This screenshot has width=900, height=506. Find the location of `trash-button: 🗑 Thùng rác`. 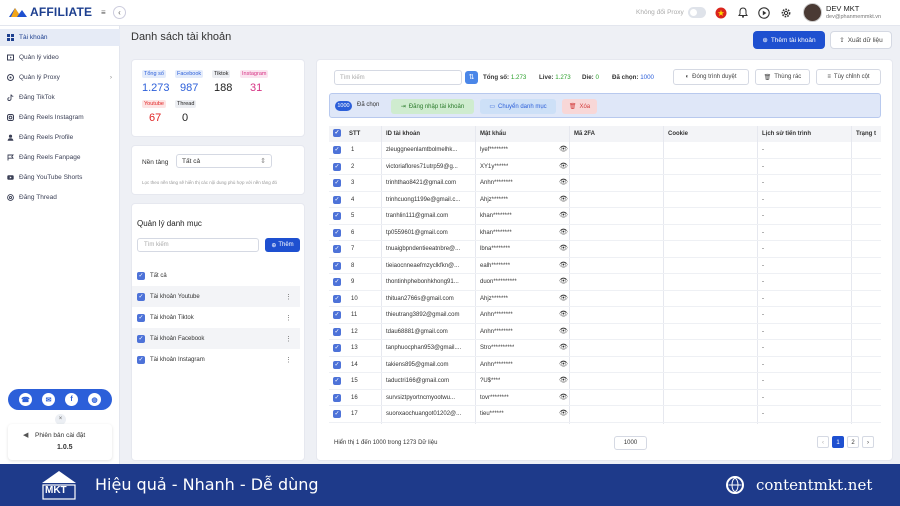

trash-button: 🗑 Thùng rác is located at coordinates (782, 77).